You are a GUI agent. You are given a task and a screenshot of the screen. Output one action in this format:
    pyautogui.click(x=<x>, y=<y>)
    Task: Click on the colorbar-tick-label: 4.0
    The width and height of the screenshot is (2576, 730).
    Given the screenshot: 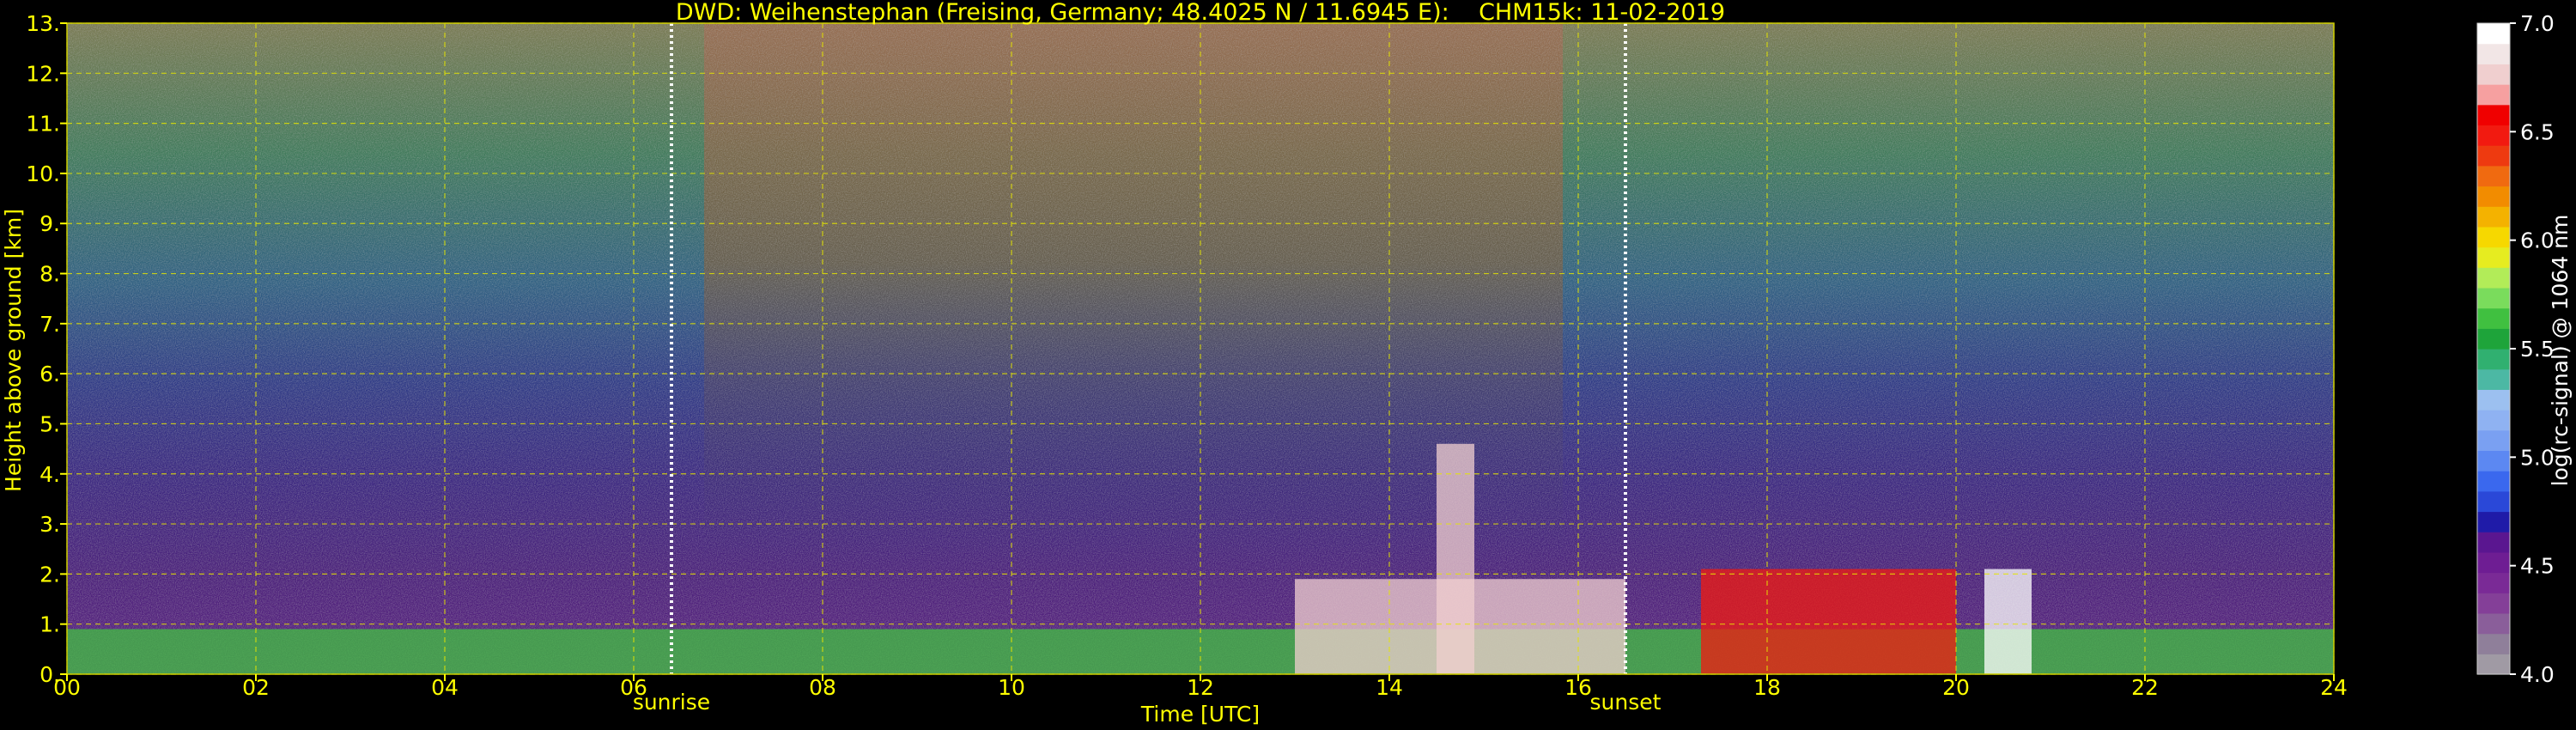 What is the action you would take?
    pyautogui.click(x=2537, y=674)
    